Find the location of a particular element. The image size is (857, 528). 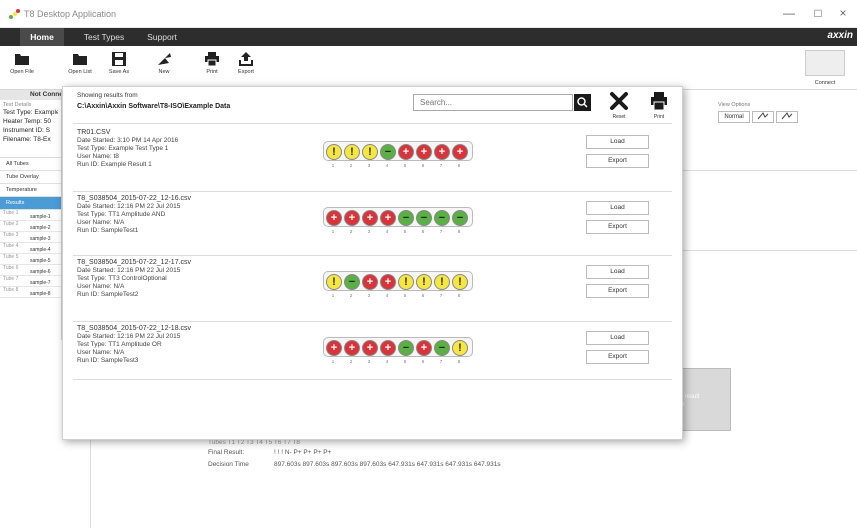

tube-list-item: Tube 5 sample-5 is located at coordinates (30, 259).